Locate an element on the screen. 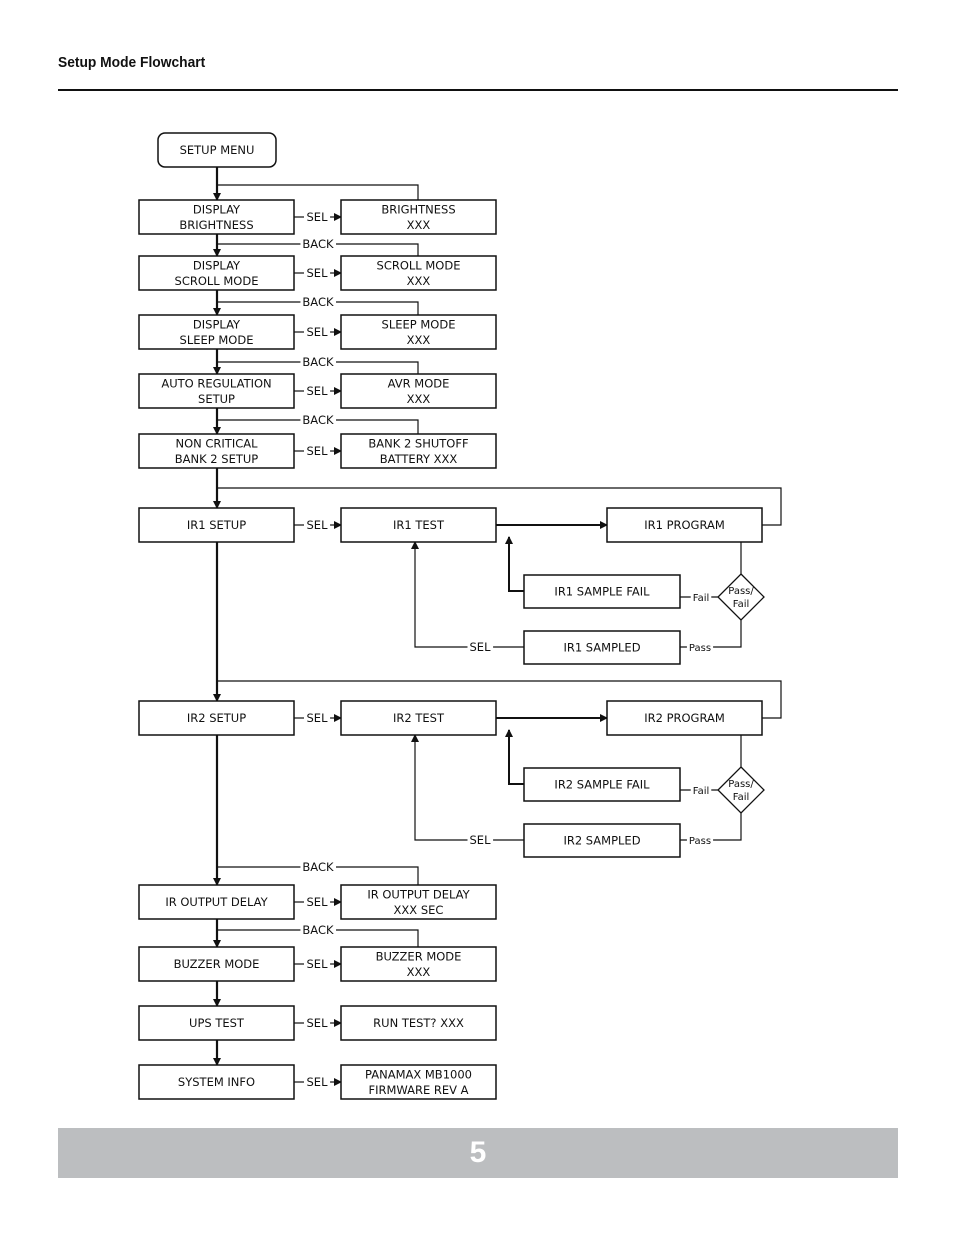 The height and width of the screenshot is (1235, 954). node-label: IR2 SETUP is located at coordinates (216, 718).